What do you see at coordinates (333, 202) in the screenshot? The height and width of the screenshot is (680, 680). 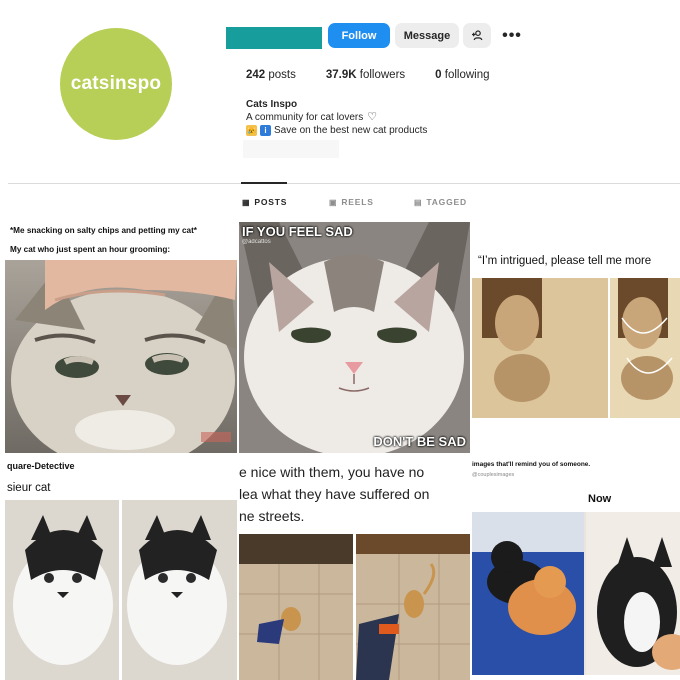 I see `reels-icon: ▣` at bounding box center [333, 202].